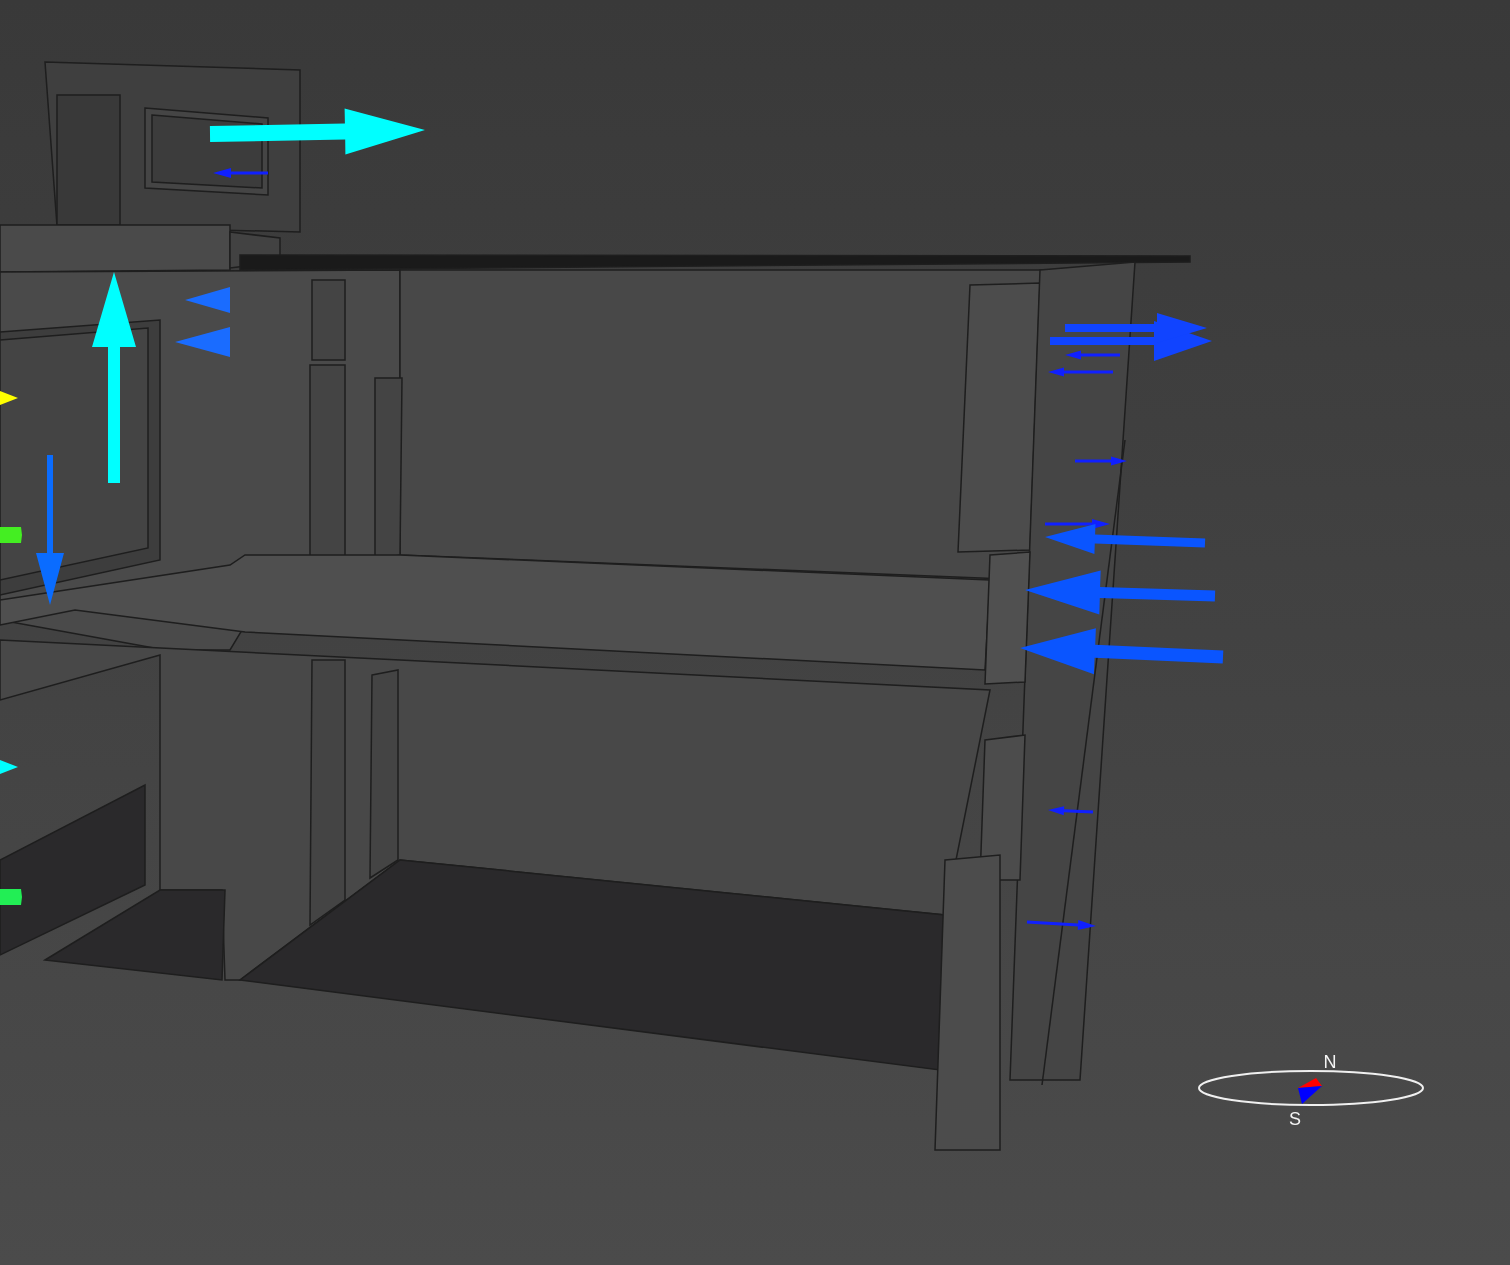 Image resolution: width=1510 pixels, height=1265 pixels. Describe the element at coordinates (1330, 1062) in the screenshot. I see `compass-north-label: N` at that location.